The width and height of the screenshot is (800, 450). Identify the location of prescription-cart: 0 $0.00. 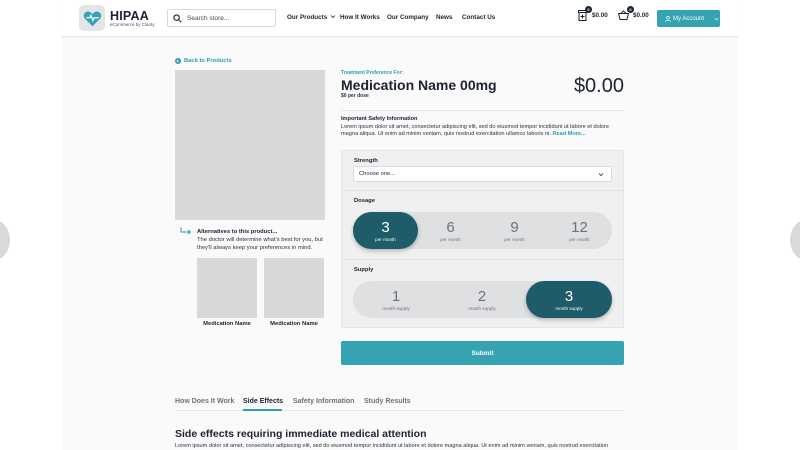
(593, 13).